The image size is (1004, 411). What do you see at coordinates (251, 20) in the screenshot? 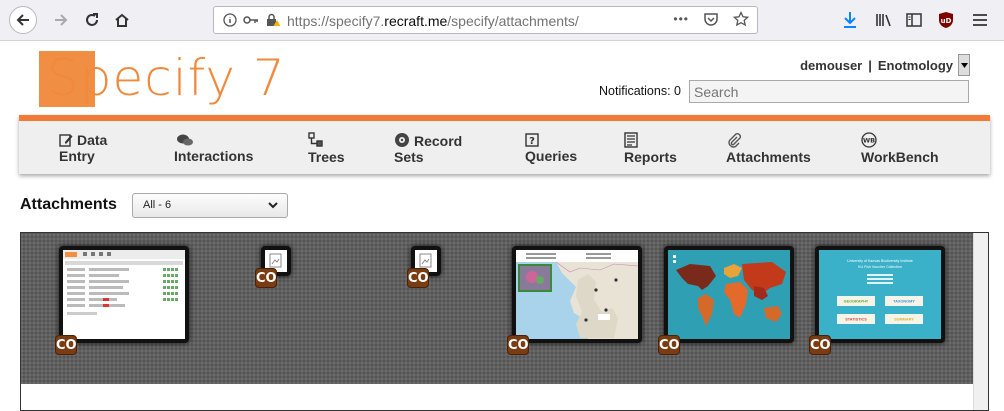
I see `key-icon` at bounding box center [251, 20].